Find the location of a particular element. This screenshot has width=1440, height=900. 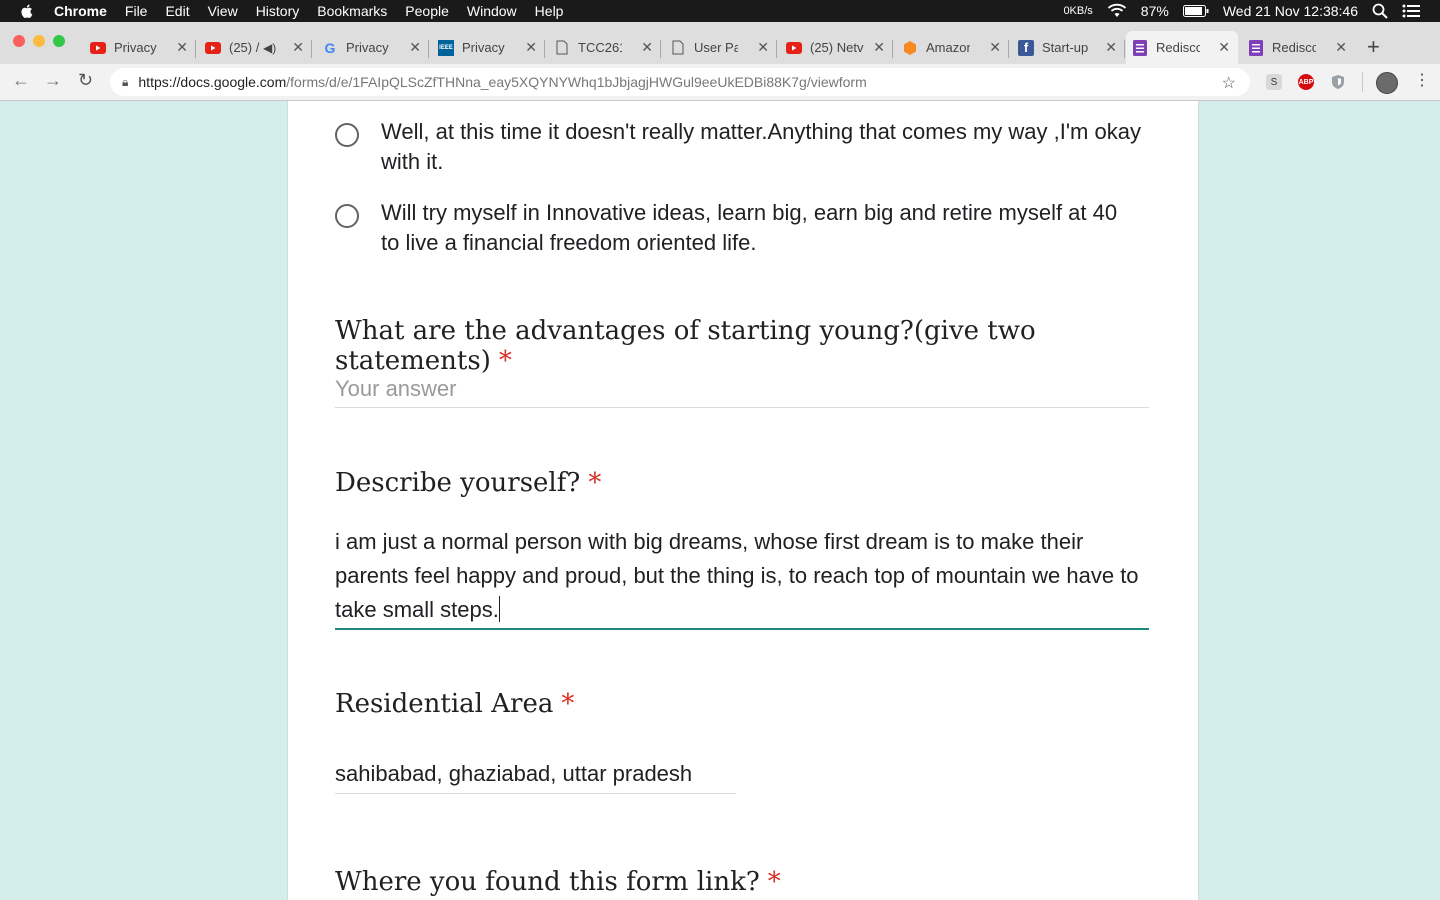

residential-input-underline is located at coordinates (535, 793).